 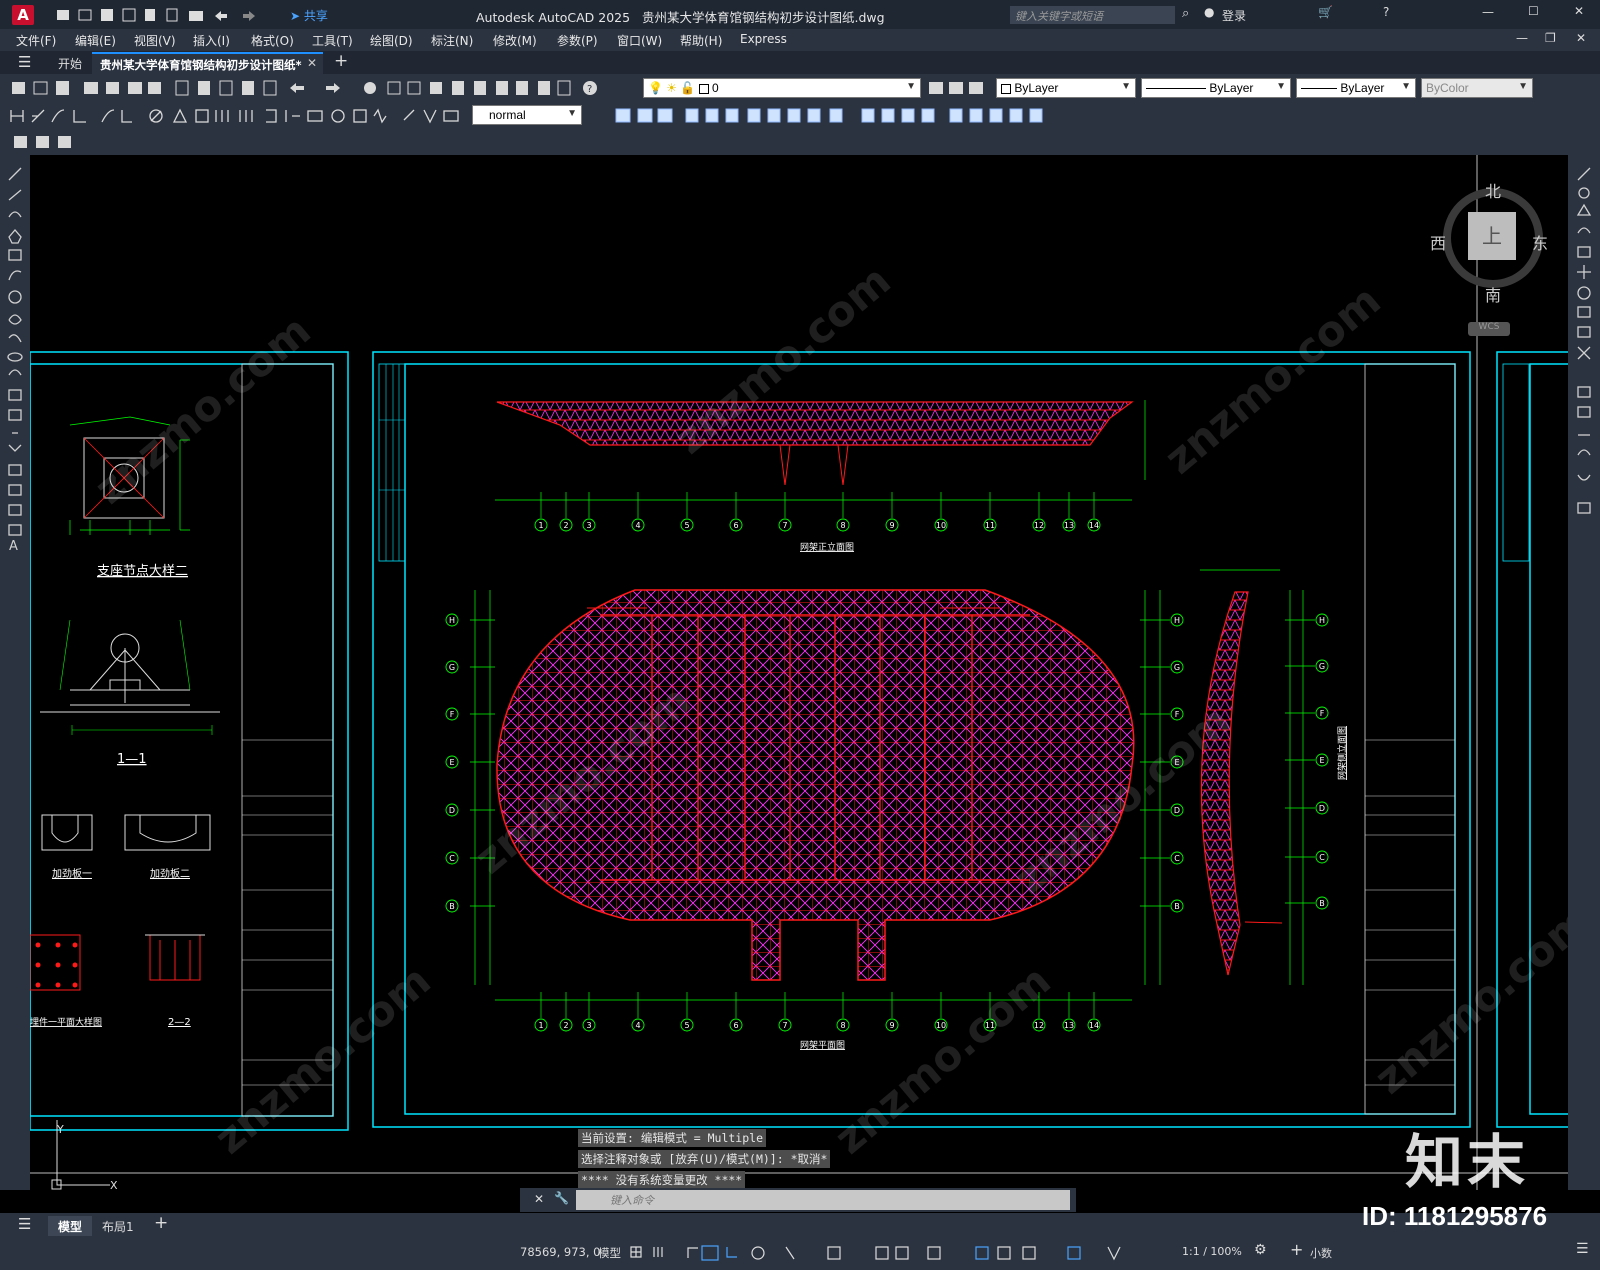 I want to click on menu-parameters: 参数(P), so click(x=577, y=40).